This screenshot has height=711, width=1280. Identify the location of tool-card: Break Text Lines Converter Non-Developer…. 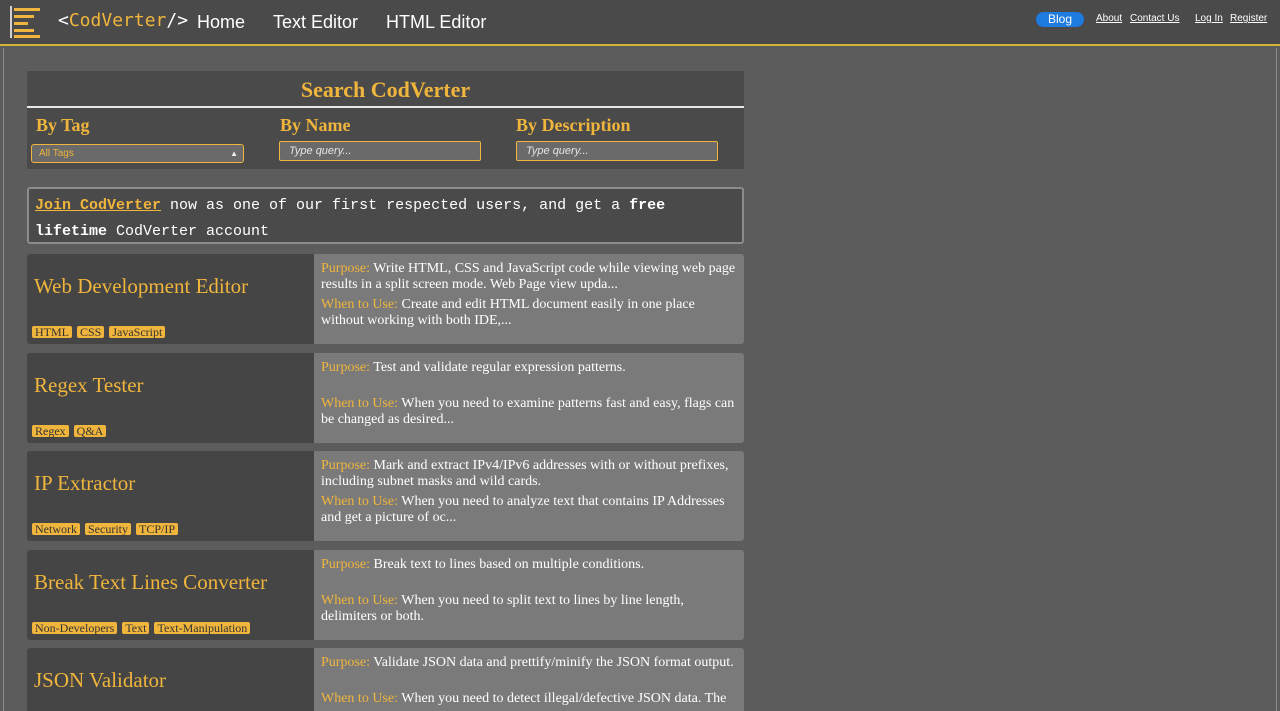
(385, 595).